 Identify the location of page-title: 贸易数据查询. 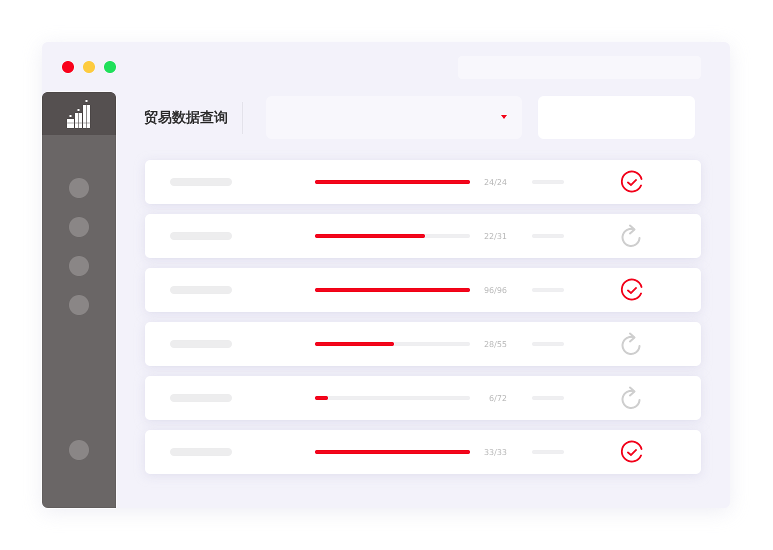
(186, 117).